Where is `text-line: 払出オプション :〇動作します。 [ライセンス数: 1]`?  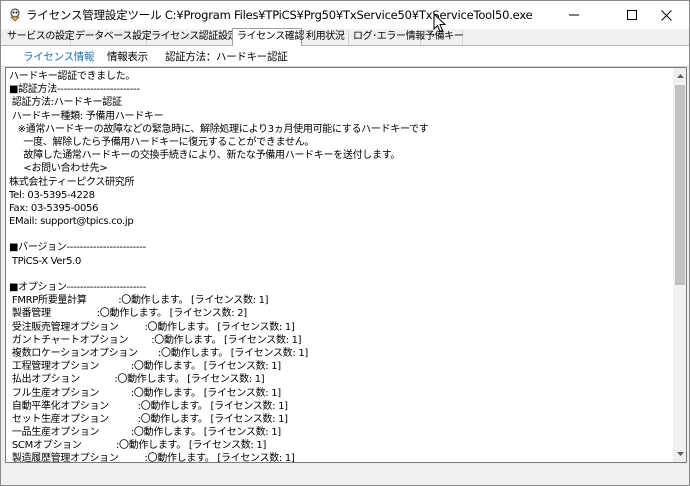
text-line: 払出オプション :〇動作します。 [ライセンス数: 1] is located at coordinates (137, 380).